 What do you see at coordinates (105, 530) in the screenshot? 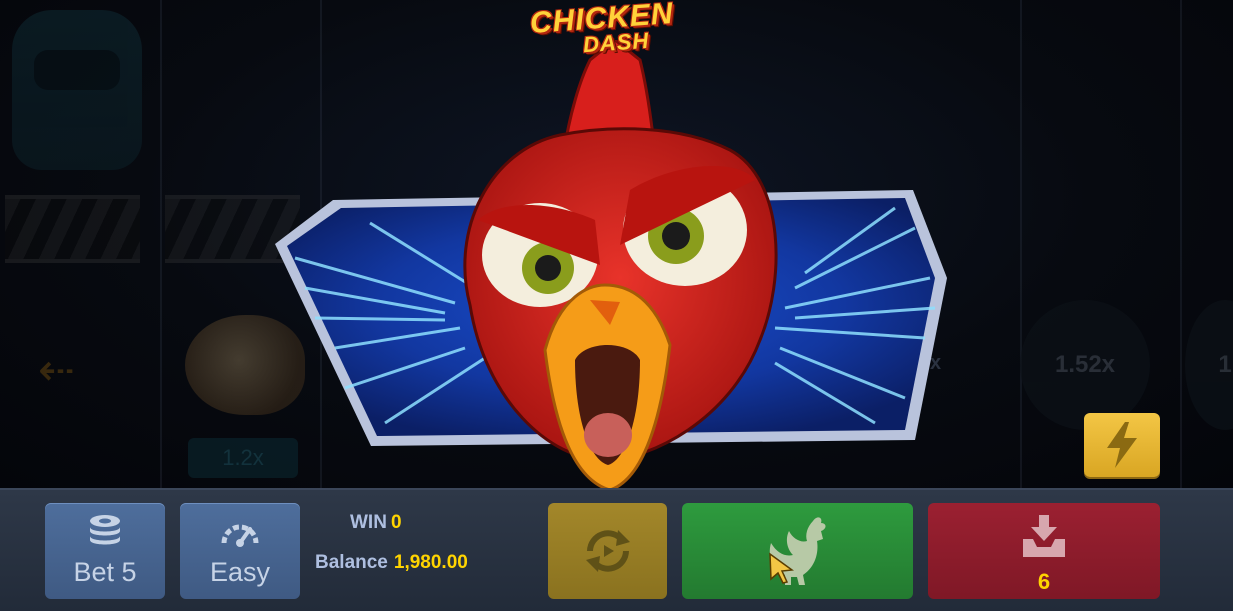
I see `coin-stack-icon` at bounding box center [105, 530].